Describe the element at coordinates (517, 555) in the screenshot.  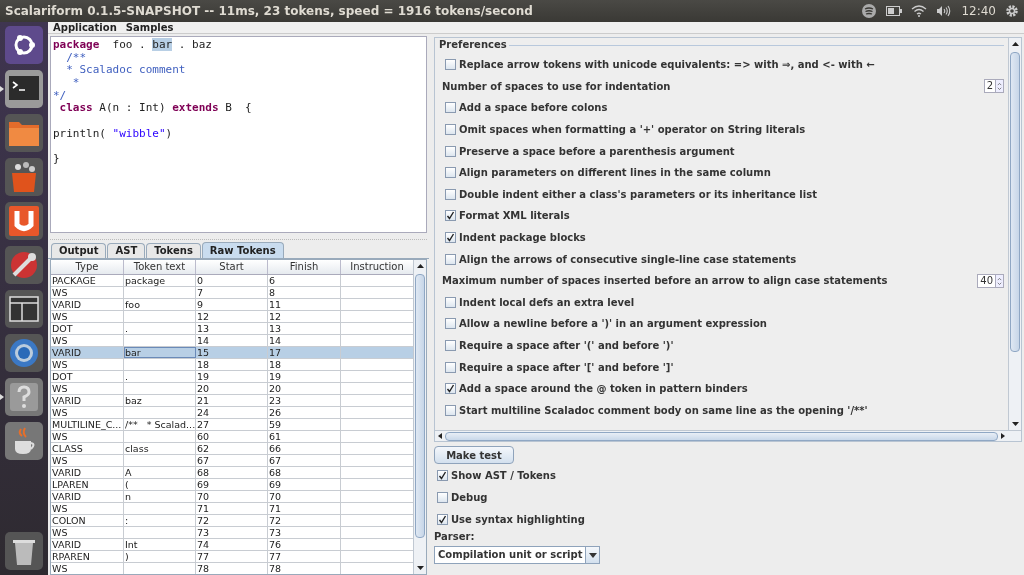
I see `parser-dropdown: Compilation unit or script` at that location.